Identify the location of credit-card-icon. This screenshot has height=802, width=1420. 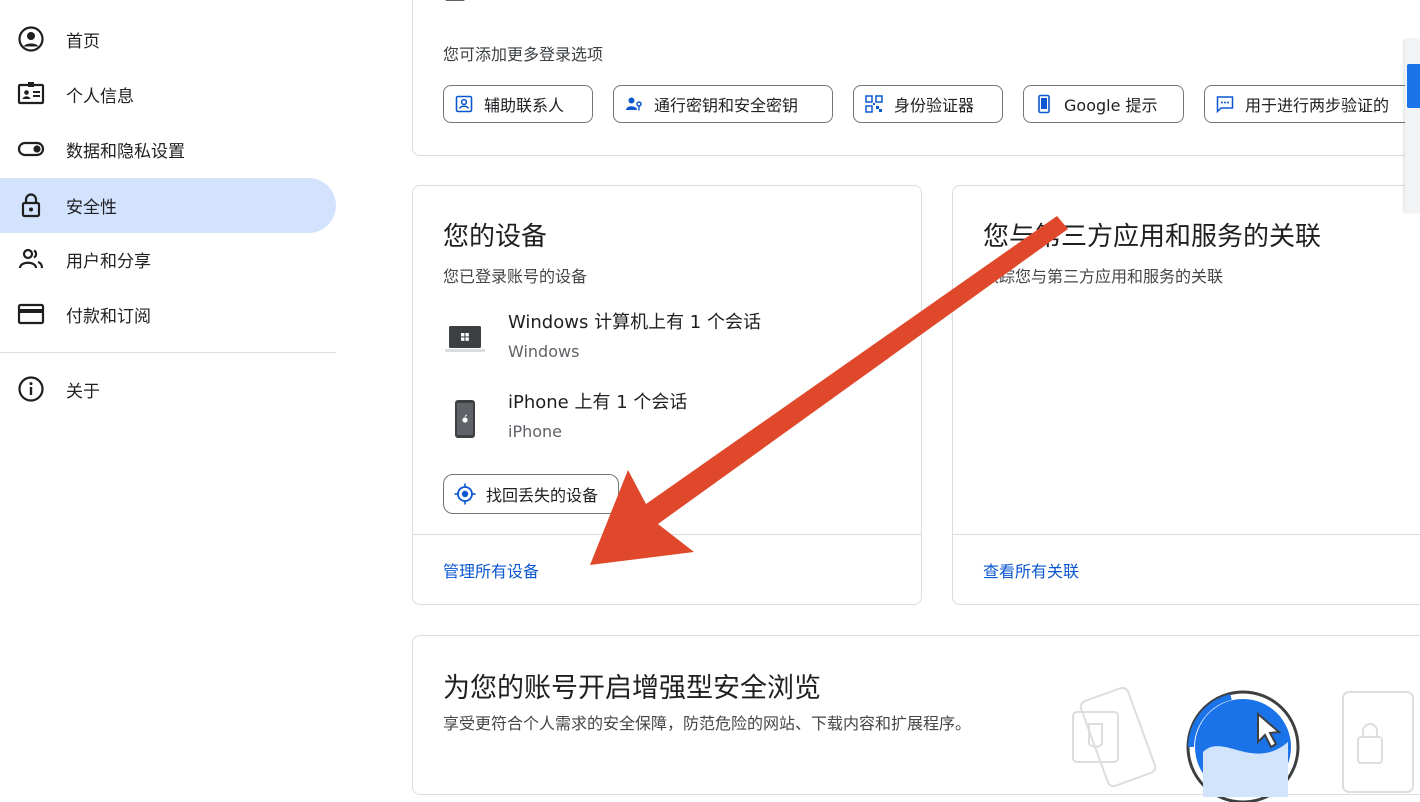
(31, 314).